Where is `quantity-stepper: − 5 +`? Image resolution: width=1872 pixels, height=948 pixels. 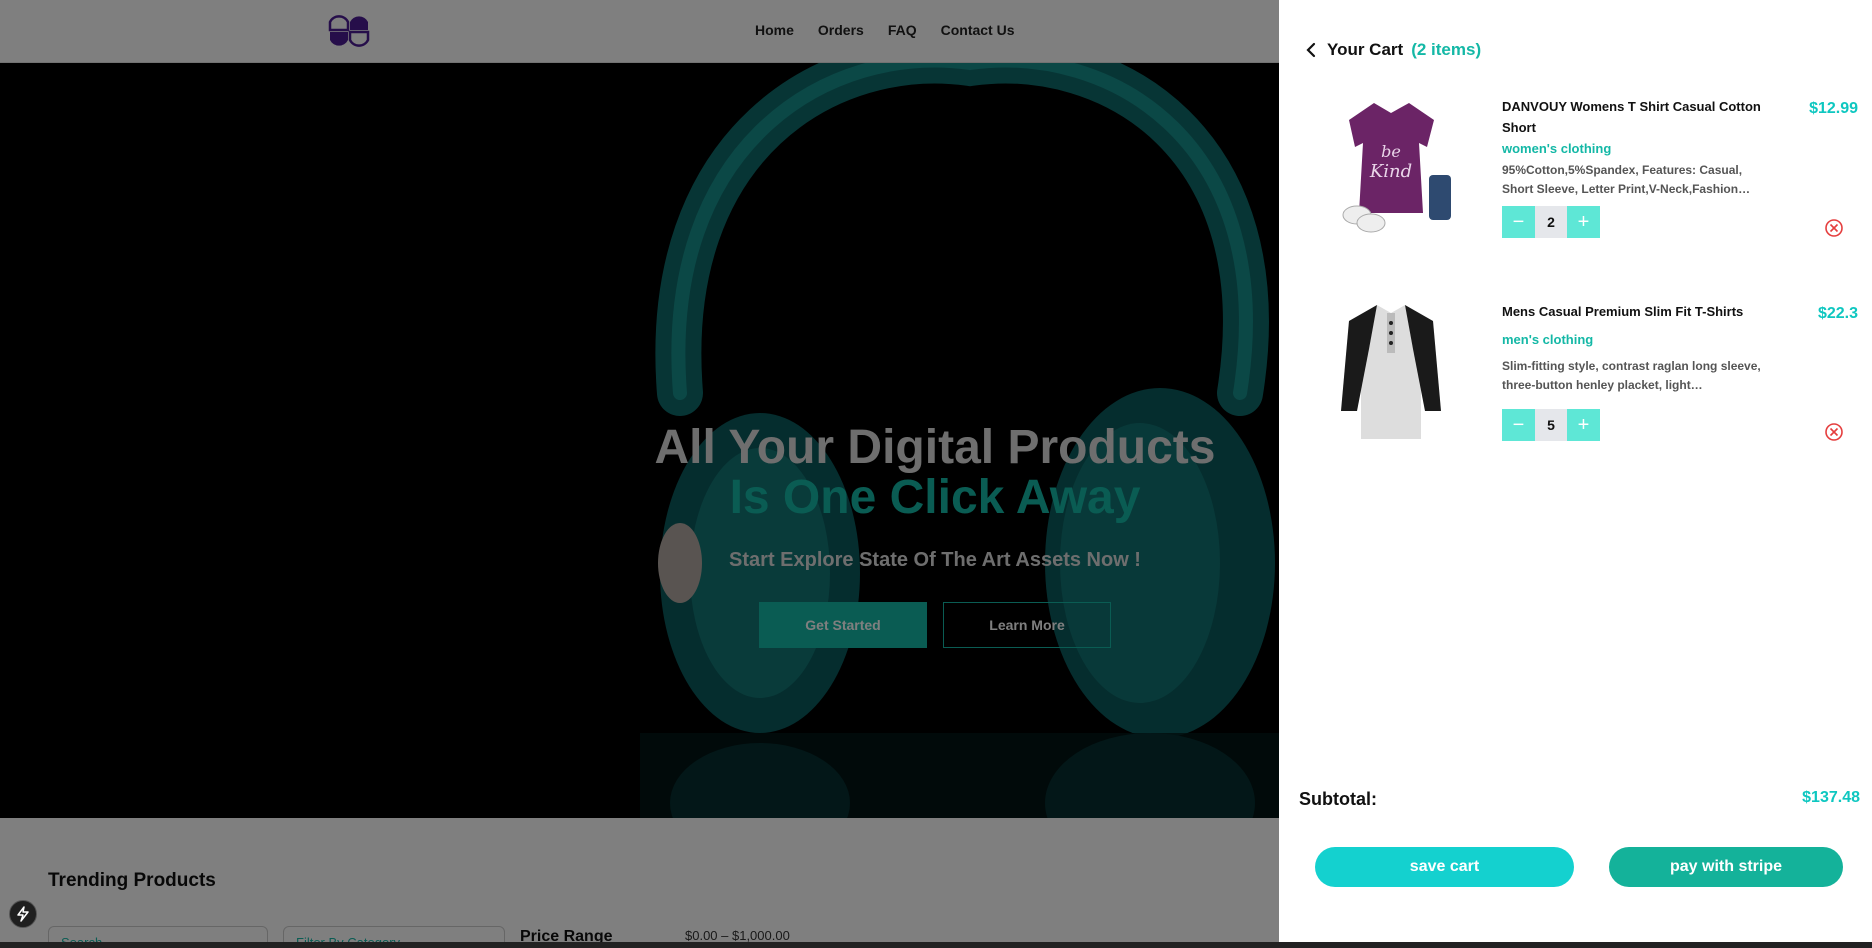 quantity-stepper: − 5 + is located at coordinates (1551, 425).